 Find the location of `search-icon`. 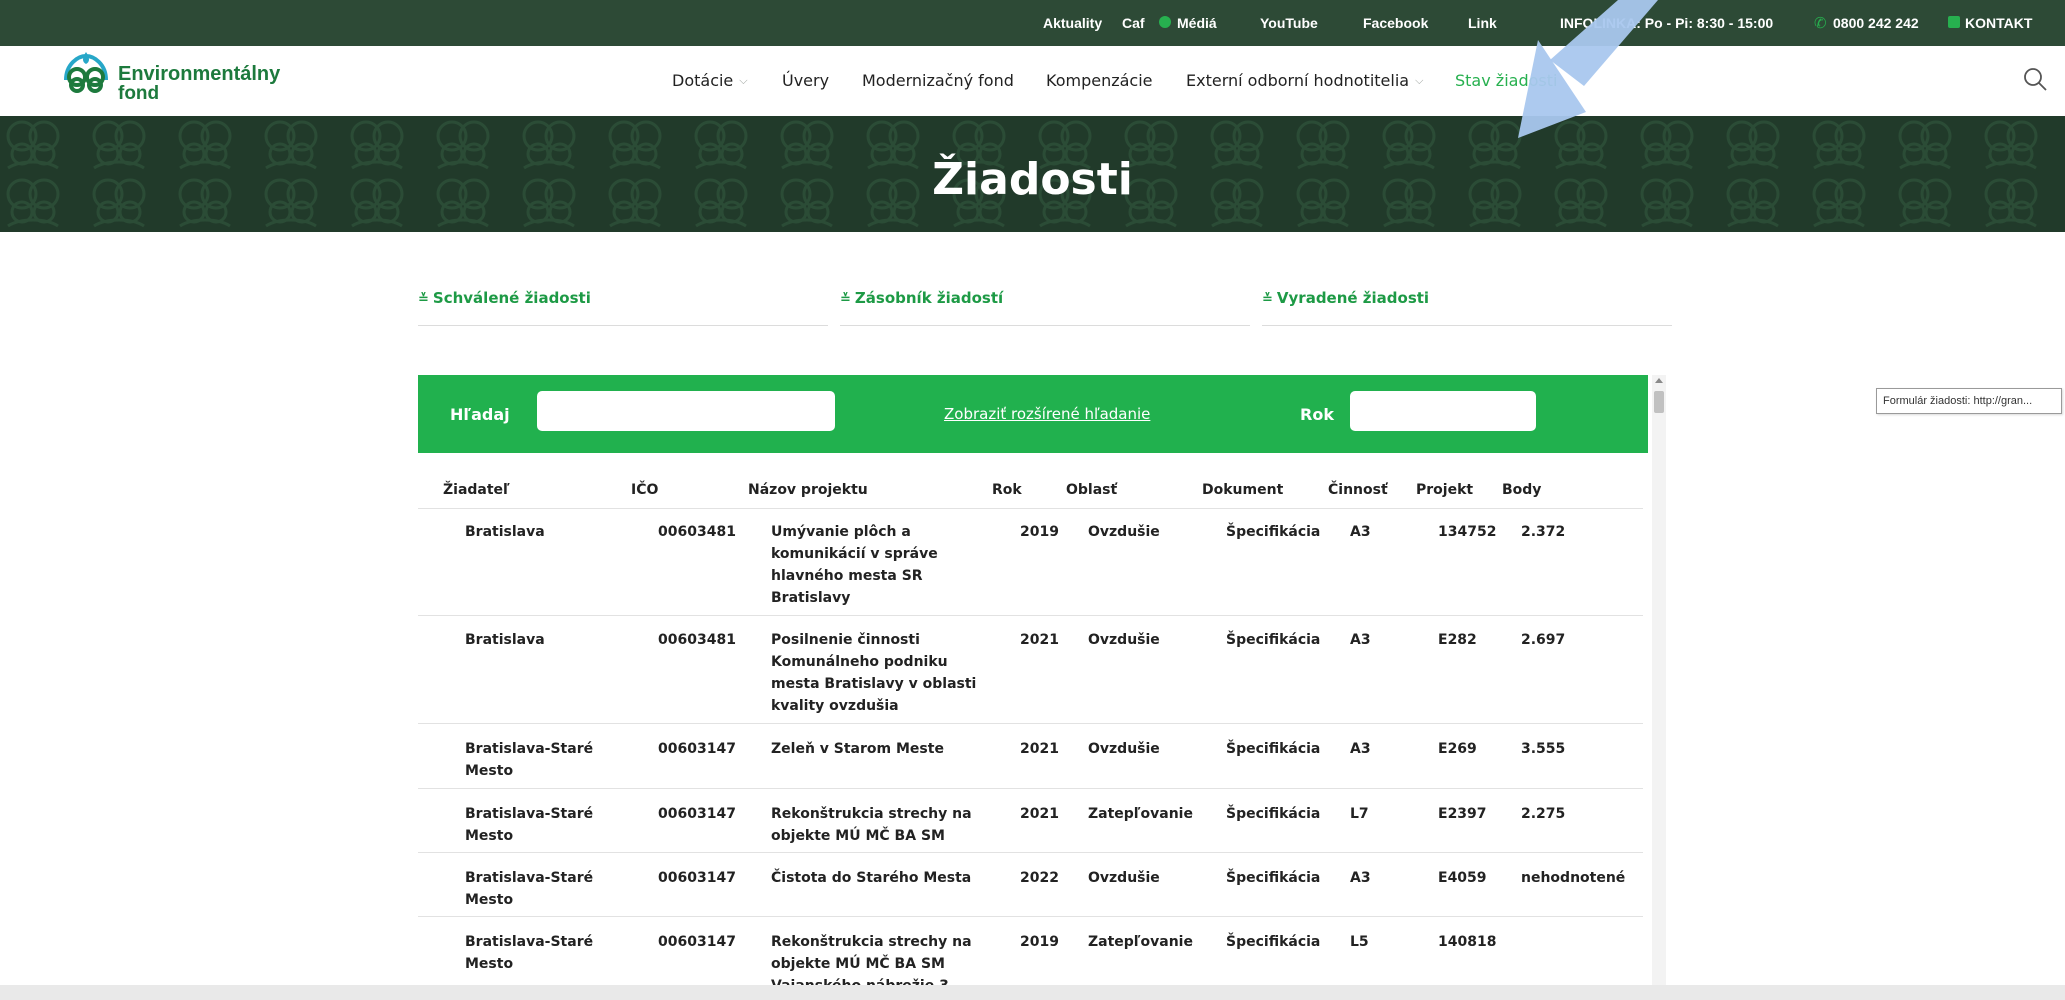

search-icon is located at coordinates (2035, 79).